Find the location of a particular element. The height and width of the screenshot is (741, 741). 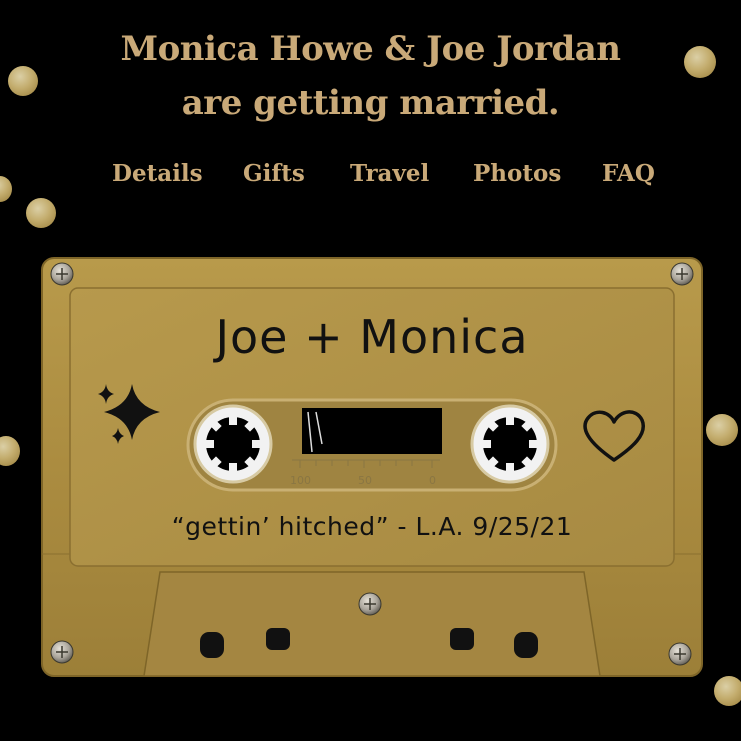

nav-item-details: Details is located at coordinates (157, 173).